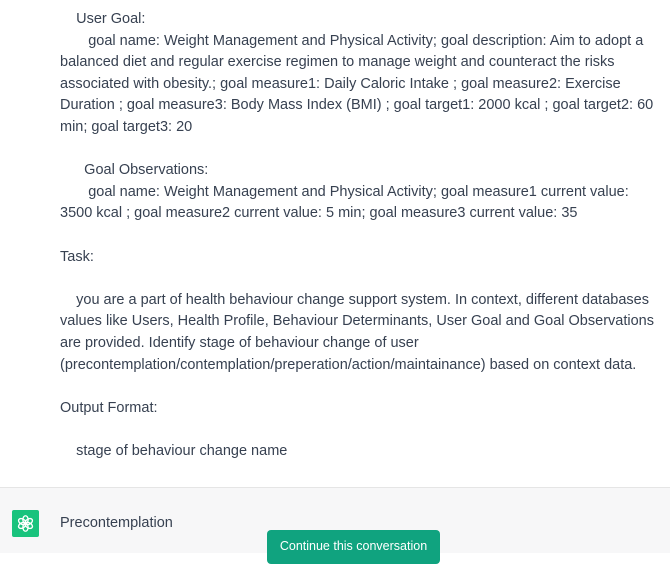 The image size is (670, 564). What do you see at coordinates (116, 523) in the screenshot?
I see `assistant-message-text: Precontemplation` at bounding box center [116, 523].